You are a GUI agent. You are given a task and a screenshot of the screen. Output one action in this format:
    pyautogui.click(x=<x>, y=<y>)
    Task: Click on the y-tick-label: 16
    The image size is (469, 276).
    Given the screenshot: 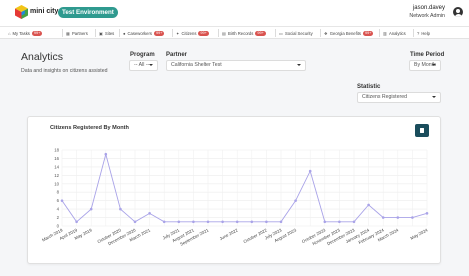 What is the action you would take?
    pyautogui.click(x=56, y=158)
    